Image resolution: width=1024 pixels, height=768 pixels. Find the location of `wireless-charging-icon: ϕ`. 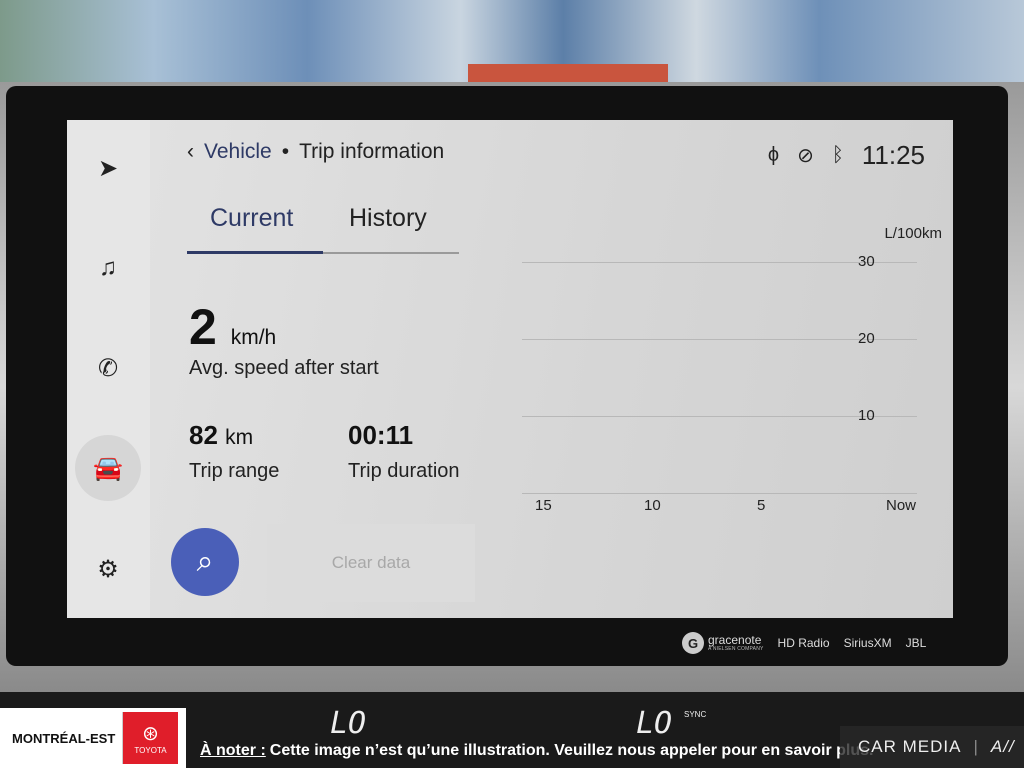

wireless-charging-icon: ϕ is located at coordinates (773, 155).